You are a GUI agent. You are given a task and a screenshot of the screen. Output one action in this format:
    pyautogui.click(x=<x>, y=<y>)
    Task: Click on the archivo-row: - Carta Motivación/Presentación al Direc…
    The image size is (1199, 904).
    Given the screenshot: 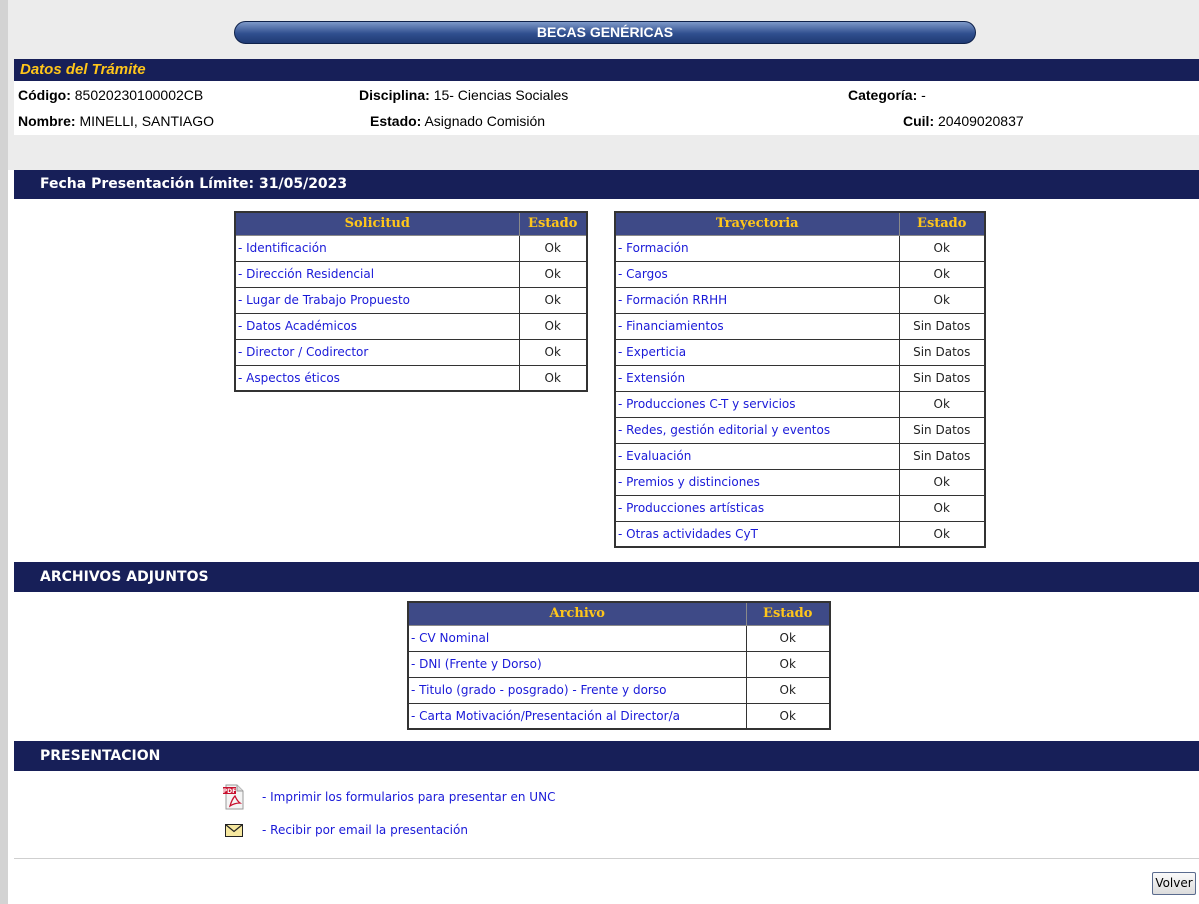 What is the action you would take?
    pyautogui.click(x=619, y=716)
    